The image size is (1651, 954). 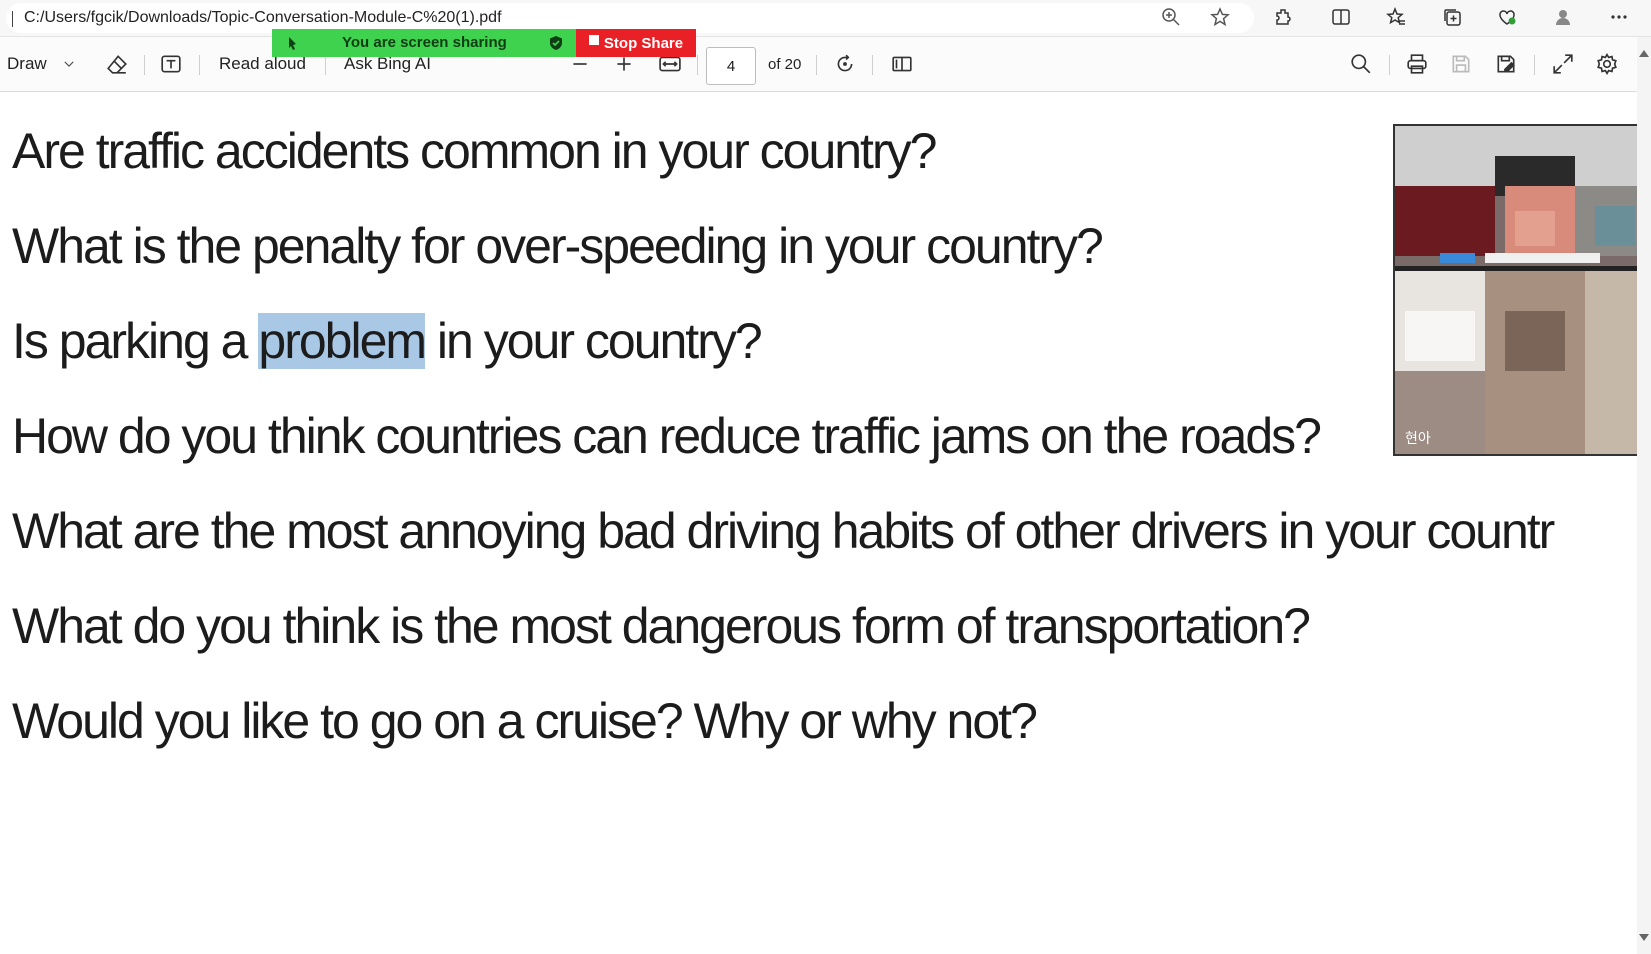 I want to click on rotate-icon, so click(x=845, y=63).